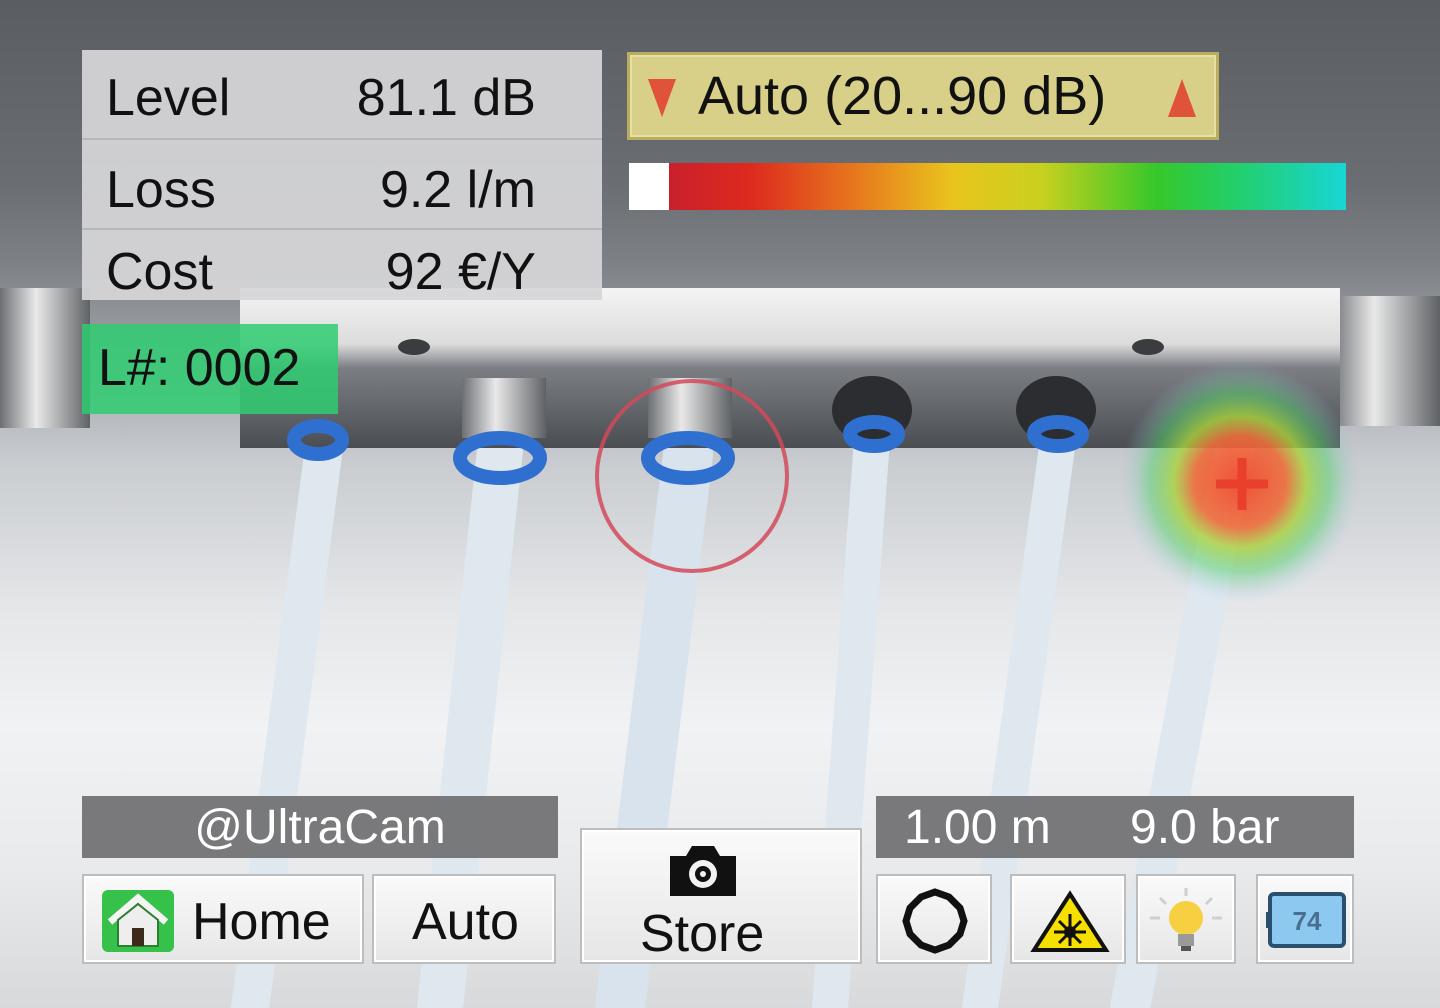 This screenshot has height=1008, width=1440. Describe the element at coordinates (342, 265) in the screenshot. I see `cost-row: Cost 92 €/Y` at that location.